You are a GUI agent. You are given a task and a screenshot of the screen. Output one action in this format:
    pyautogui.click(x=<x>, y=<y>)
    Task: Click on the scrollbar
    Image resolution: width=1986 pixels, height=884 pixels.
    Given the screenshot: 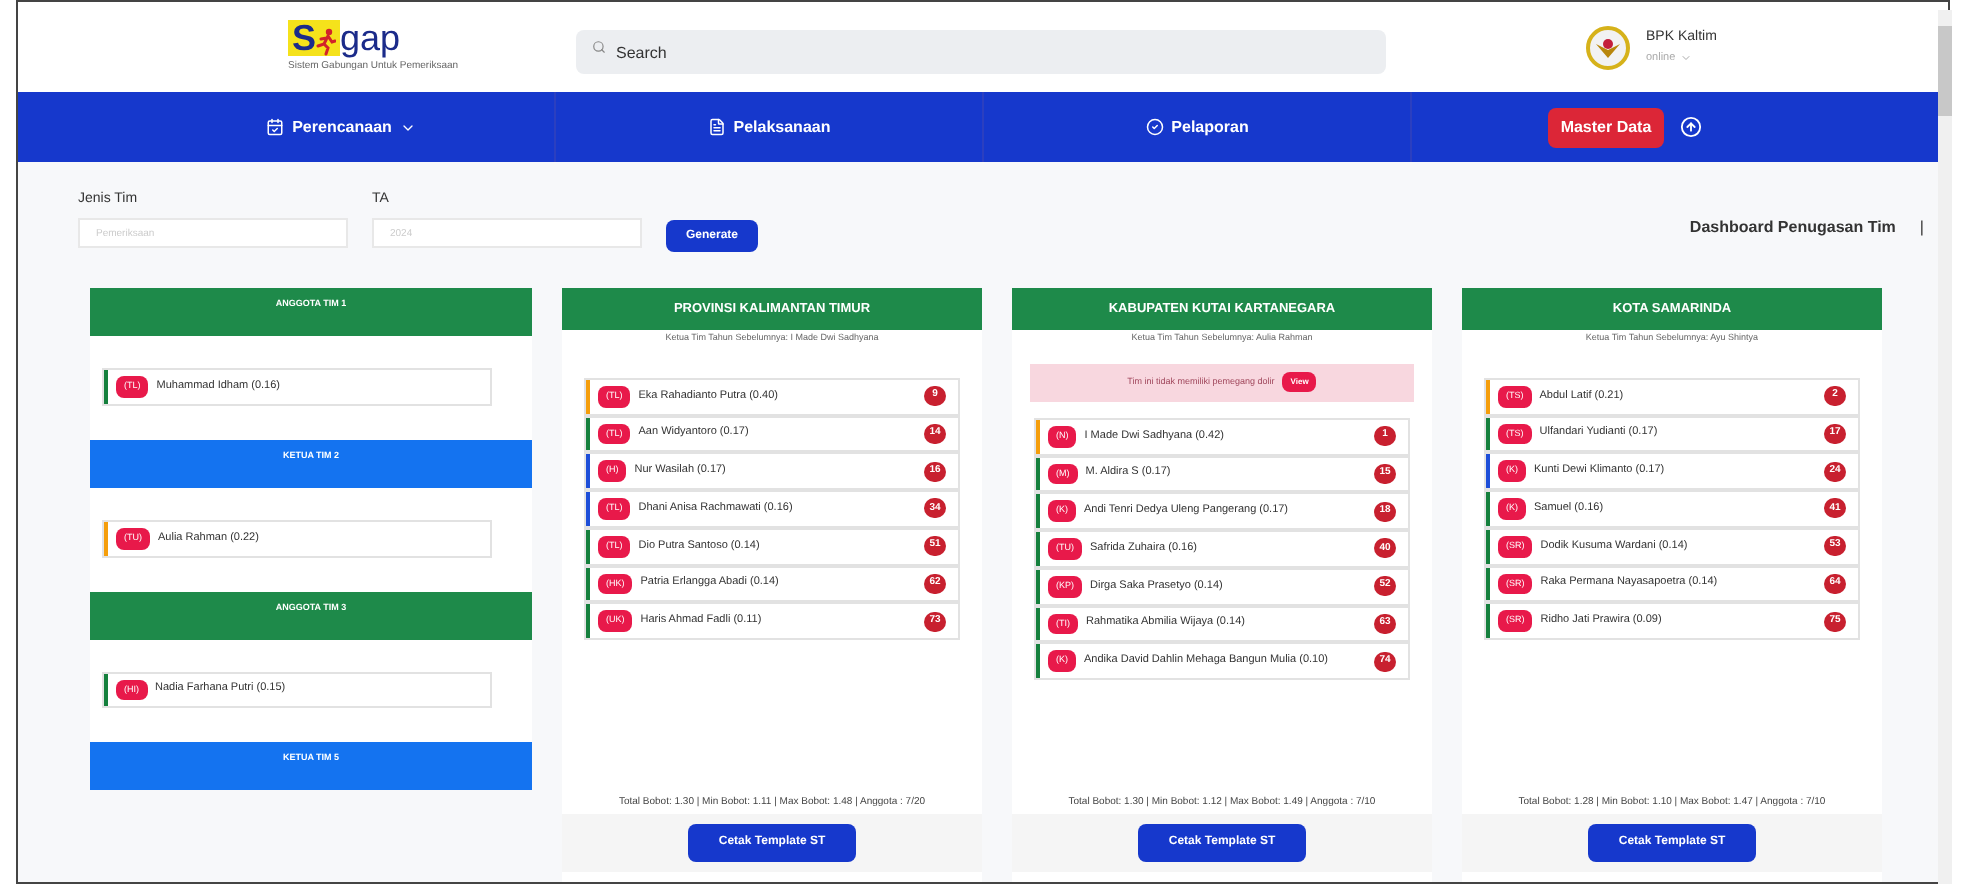 What is the action you would take?
    pyautogui.click(x=1945, y=447)
    